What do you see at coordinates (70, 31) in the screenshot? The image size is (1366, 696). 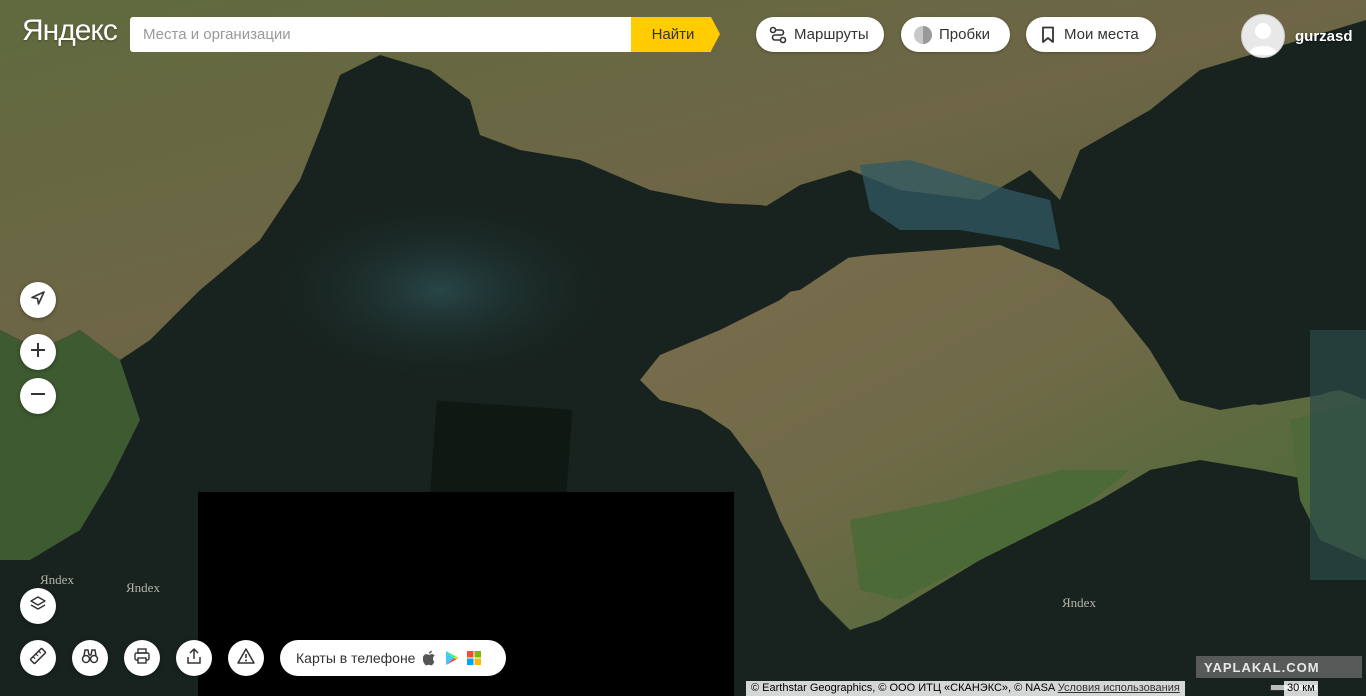 I see `yandex-logo: Яндекс` at bounding box center [70, 31].